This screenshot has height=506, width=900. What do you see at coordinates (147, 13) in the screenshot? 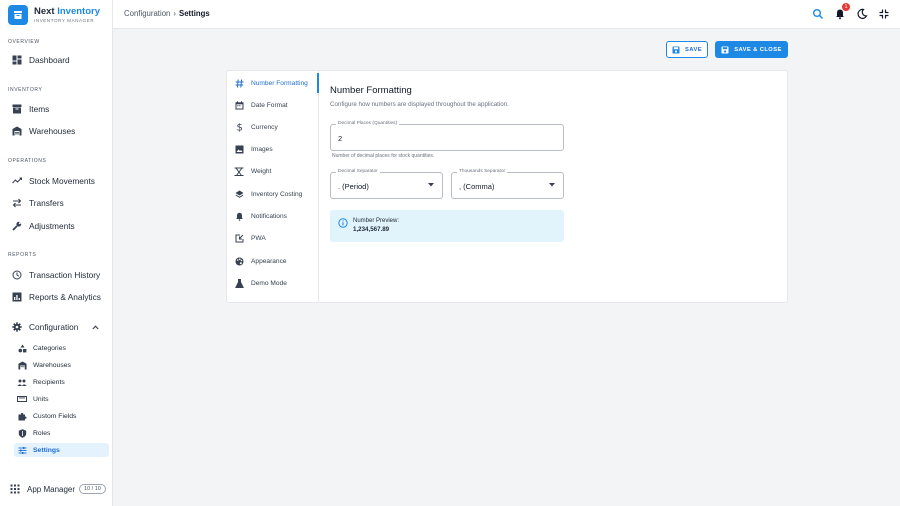
I see `breadcrumb-parent: Configuration` at bounding box center [147, 13].